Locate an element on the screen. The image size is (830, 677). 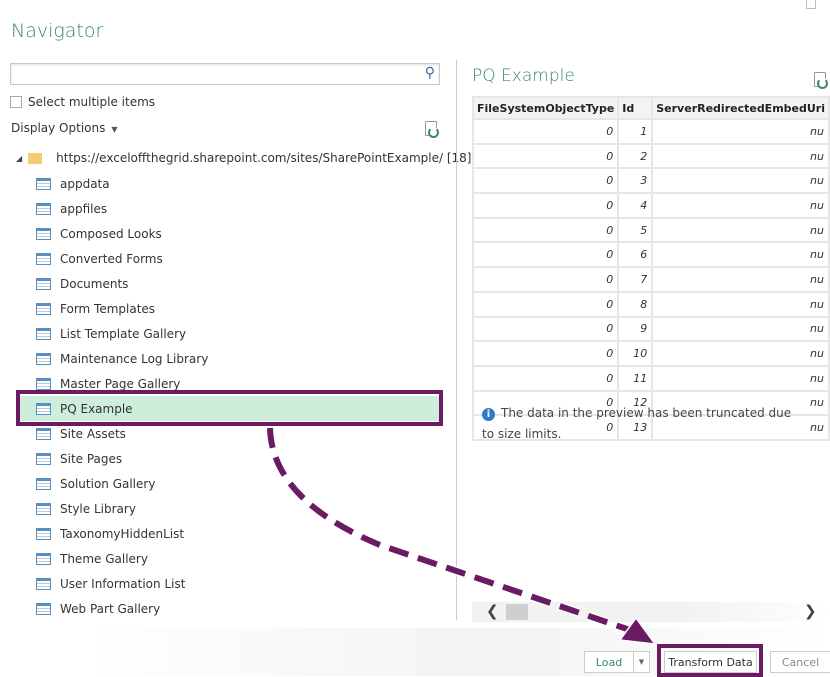
nav-item: appdata is located at coordinates (230, 183).